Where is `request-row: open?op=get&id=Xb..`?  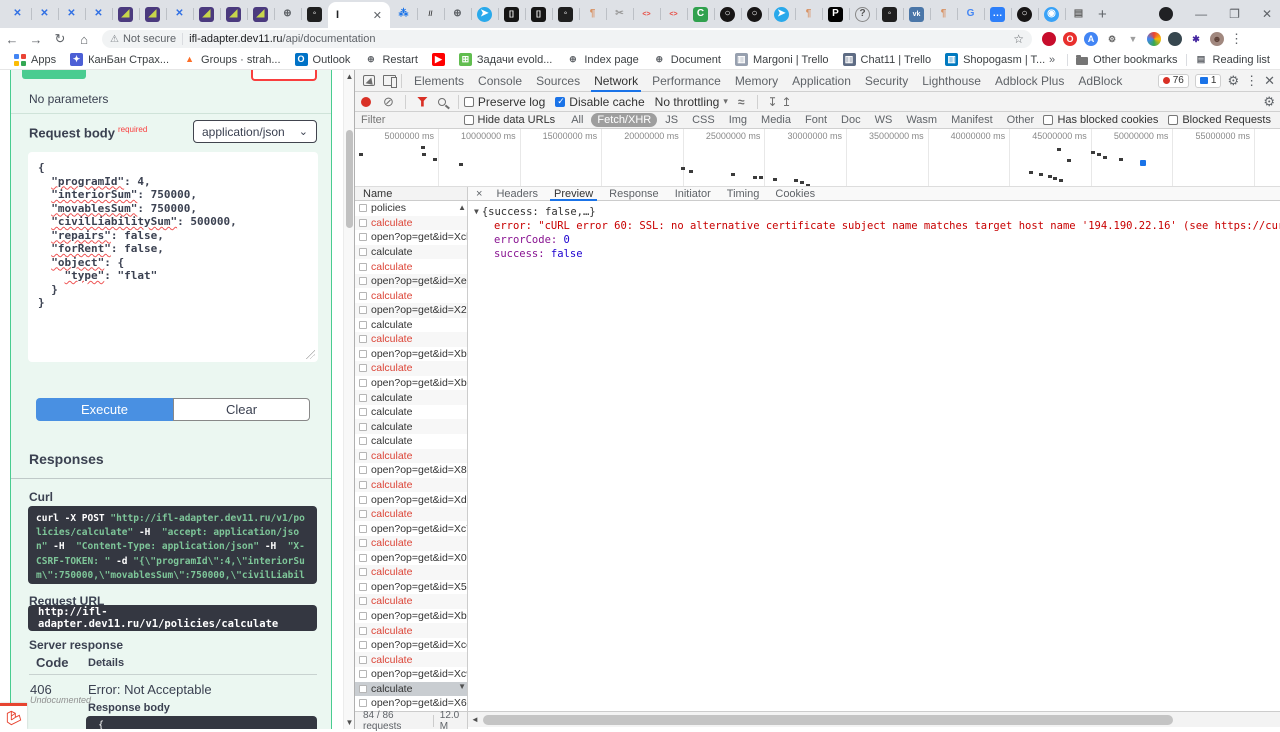
request-row: open?op=get&id=Xb.. is located at coordinates (411, 383).